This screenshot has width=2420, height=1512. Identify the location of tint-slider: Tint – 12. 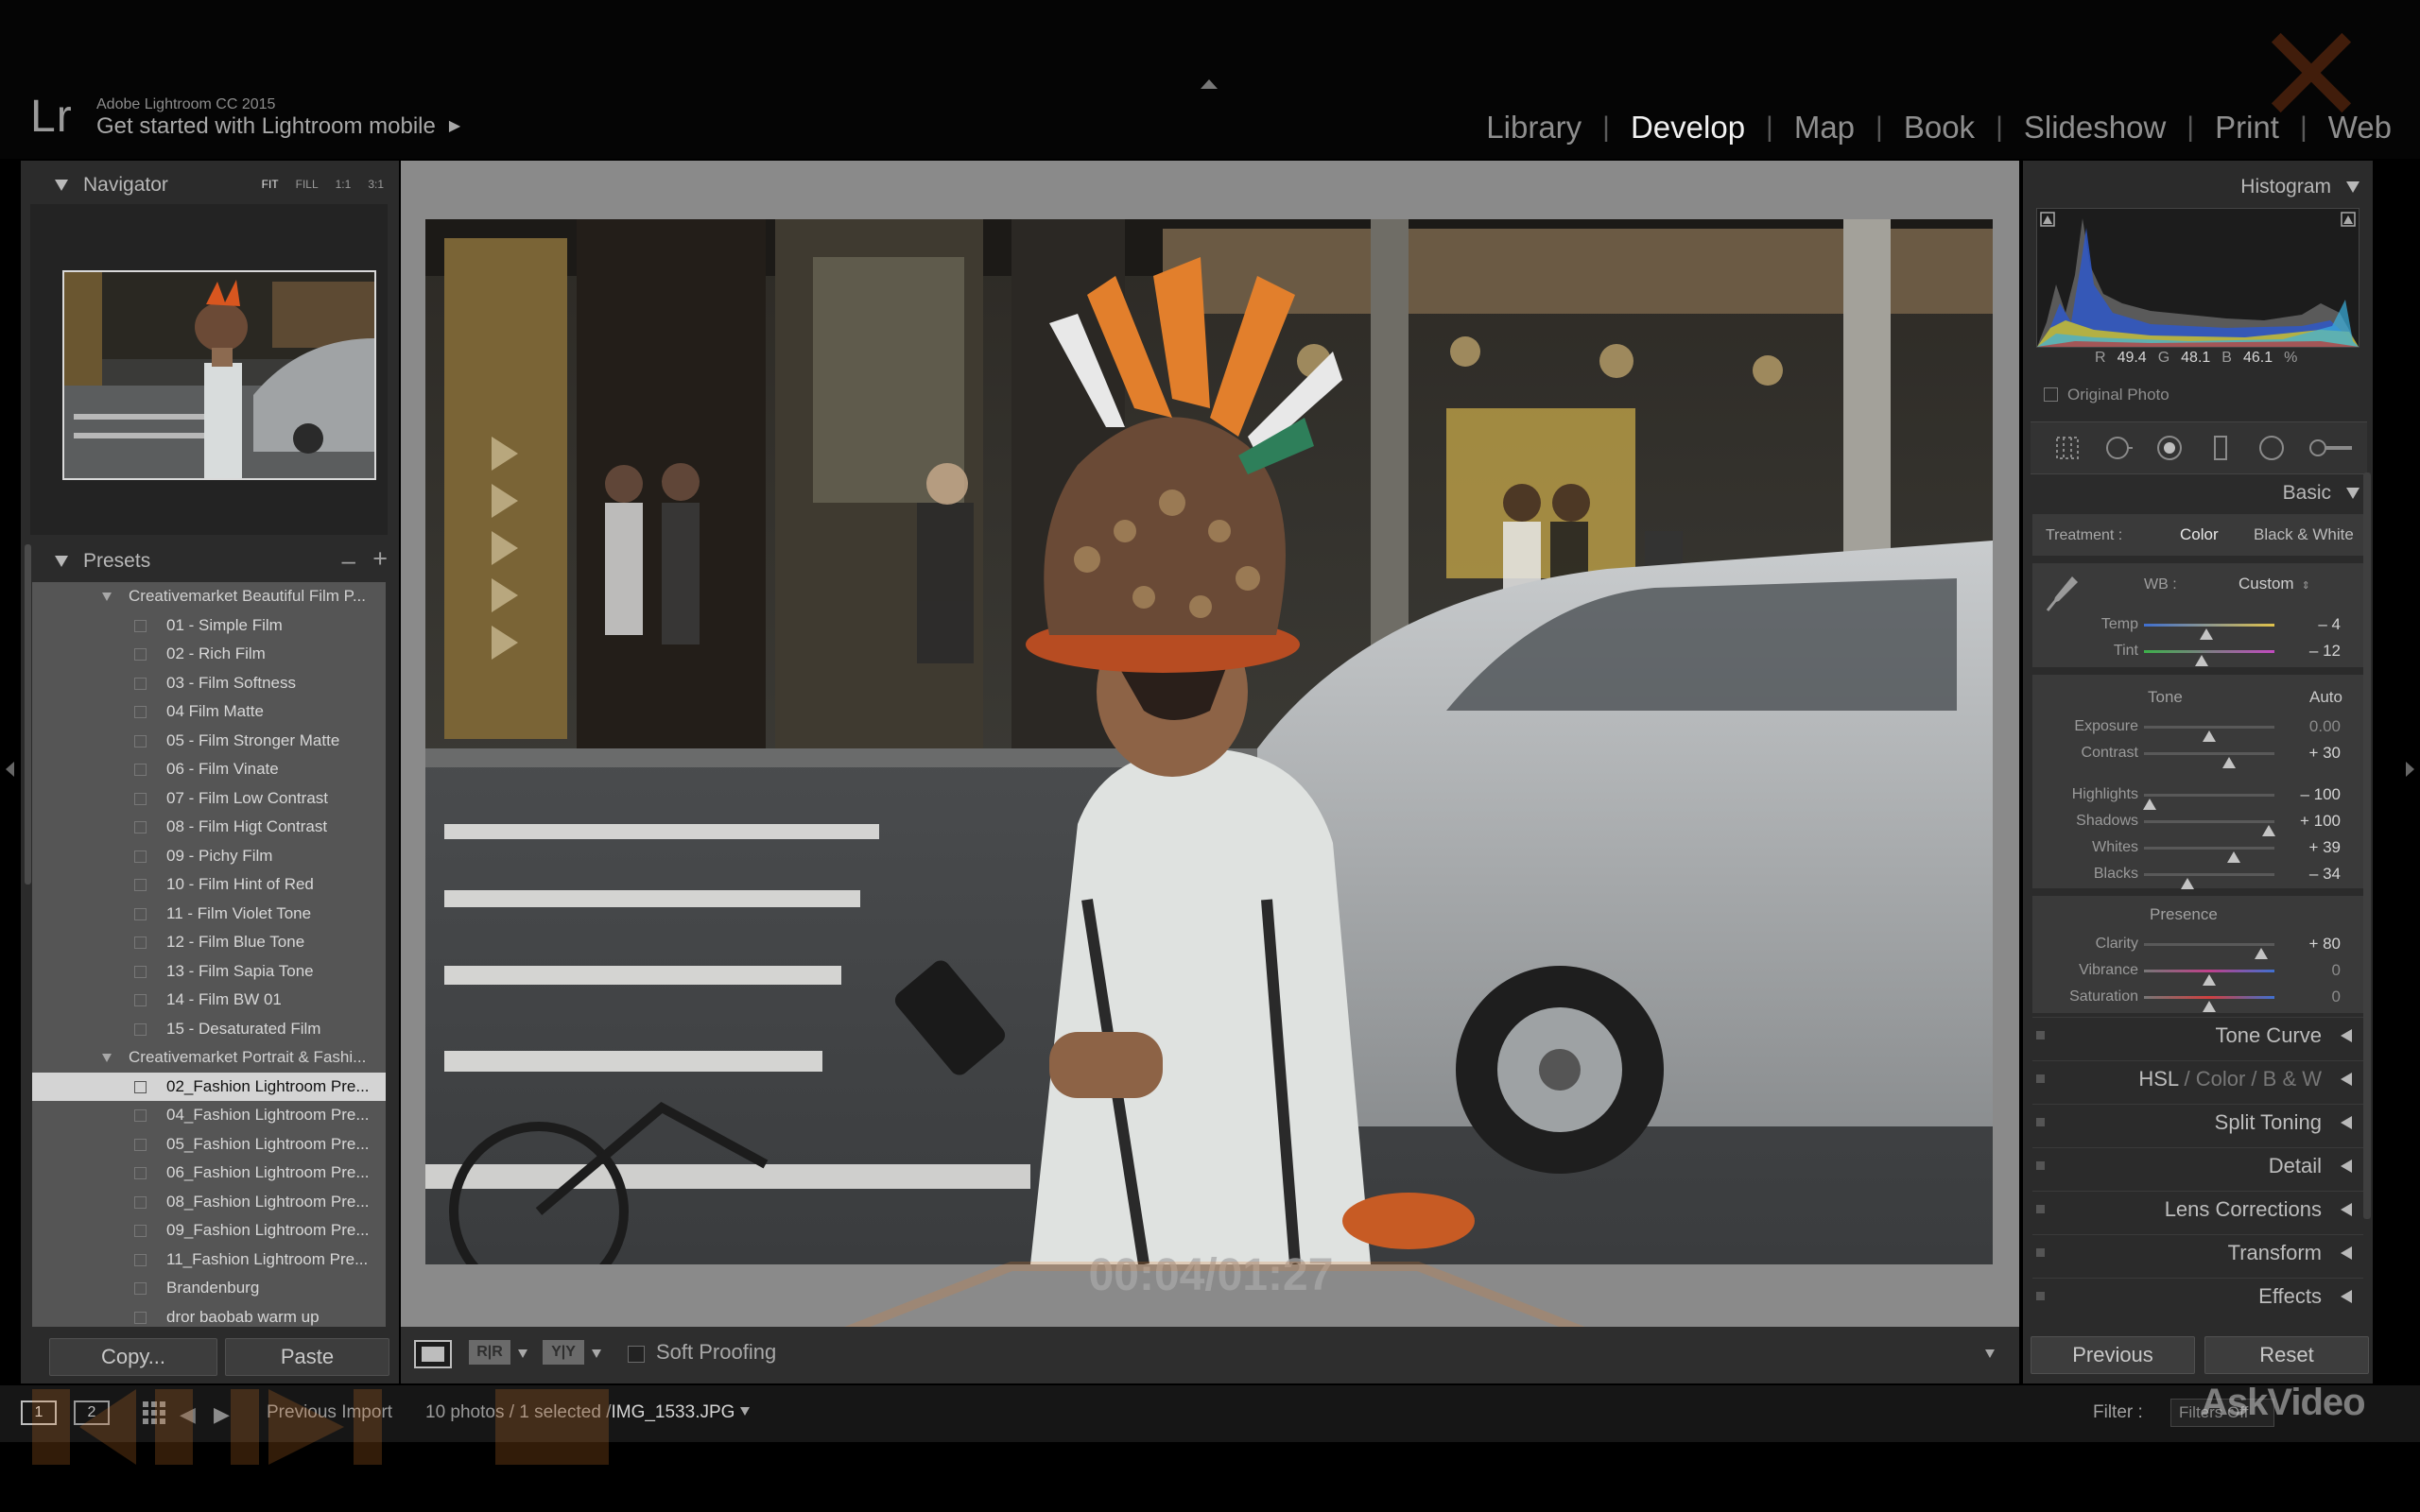
(2197, 652).